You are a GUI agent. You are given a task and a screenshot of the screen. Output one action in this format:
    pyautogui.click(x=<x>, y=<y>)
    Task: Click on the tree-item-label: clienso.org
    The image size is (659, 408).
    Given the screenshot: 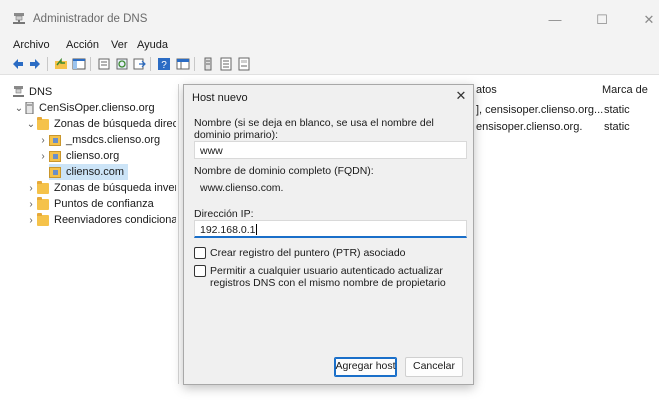 What is the action you would take?
    pyautogui.click(x=93, y=156)
    